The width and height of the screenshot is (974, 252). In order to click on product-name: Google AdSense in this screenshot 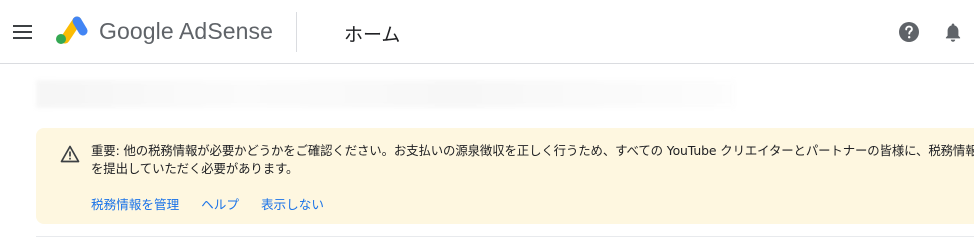, I will do `click(186, 31)`.